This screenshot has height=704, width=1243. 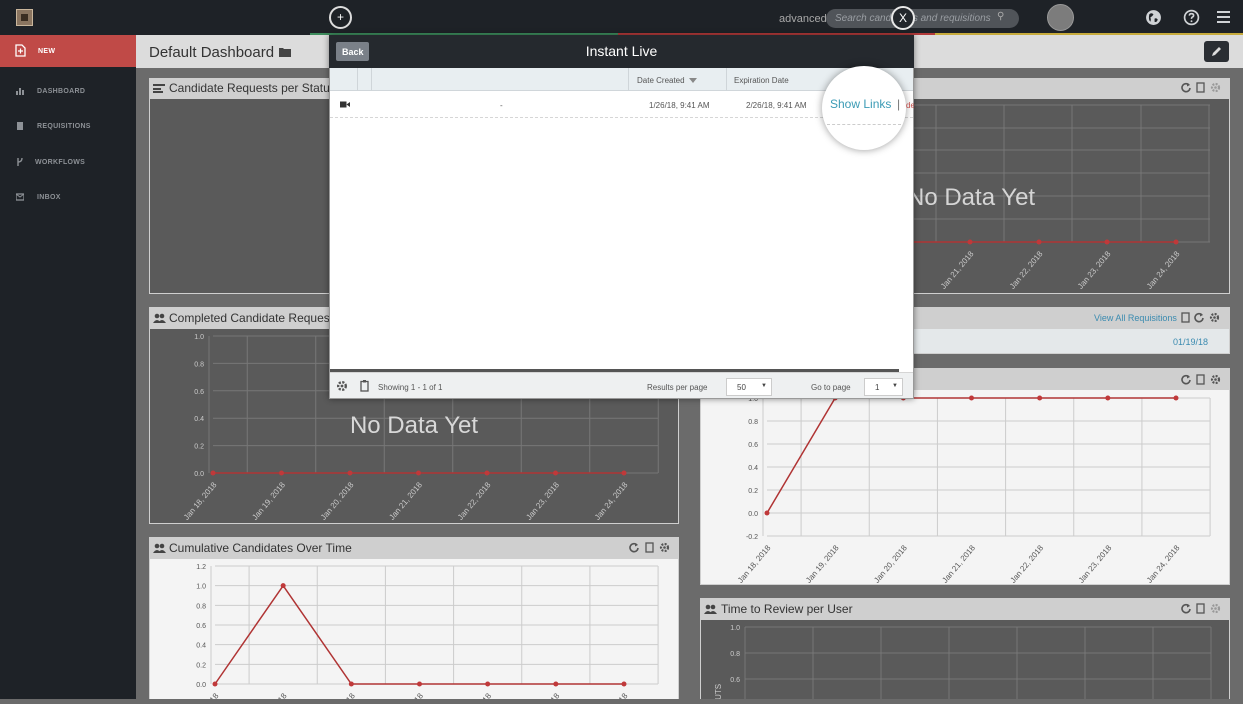 I want to click on view-all-requisitions-link: View All Requisitions, so click(x=1135, y=318).